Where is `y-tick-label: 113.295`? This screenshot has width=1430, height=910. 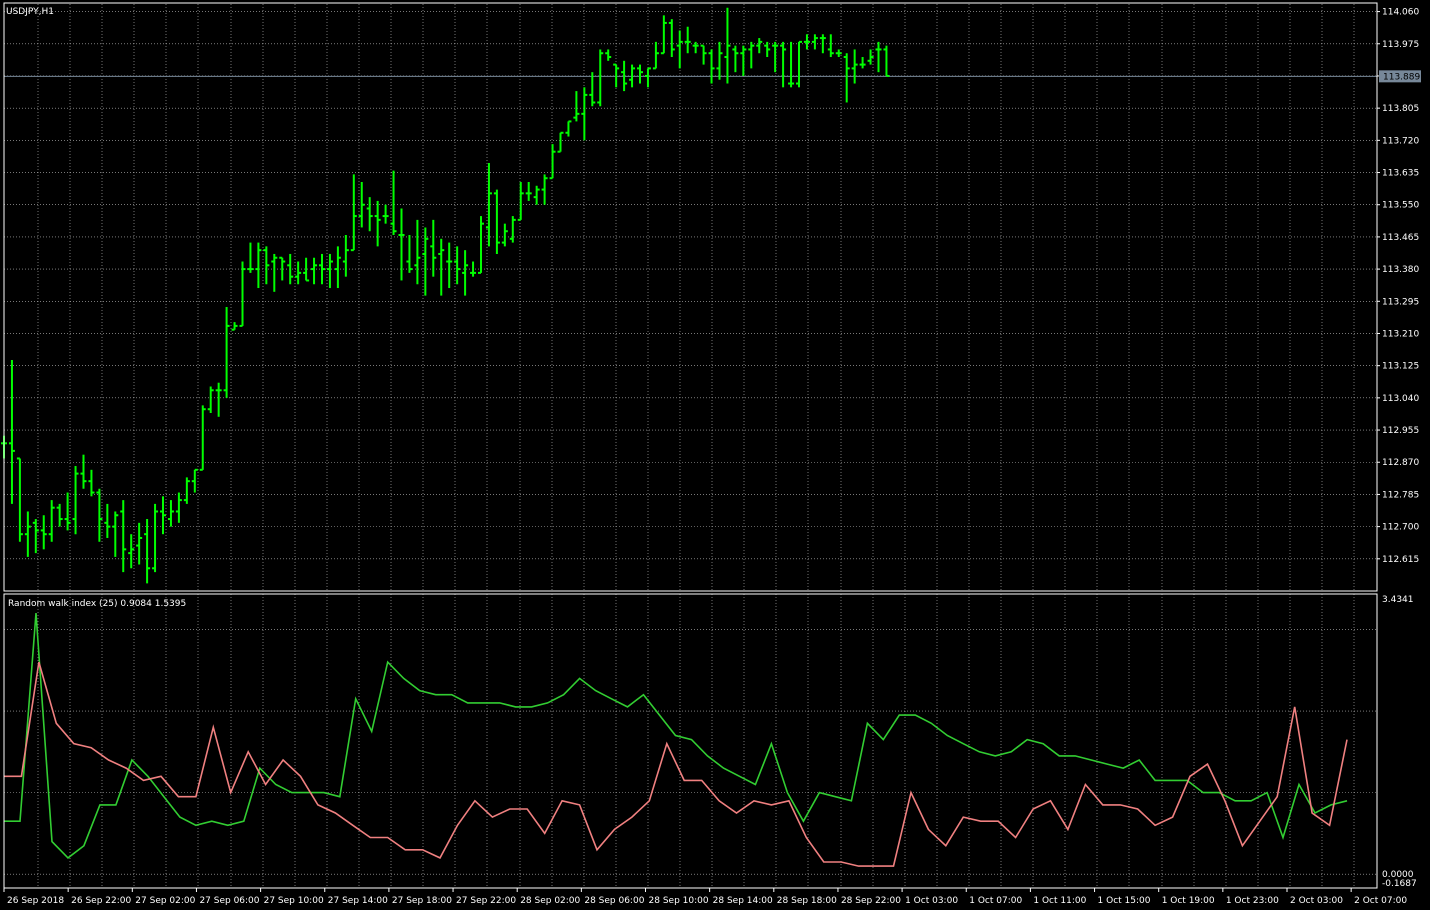 y-tick-label: 113.295 is located at coordinates (1400, 302).